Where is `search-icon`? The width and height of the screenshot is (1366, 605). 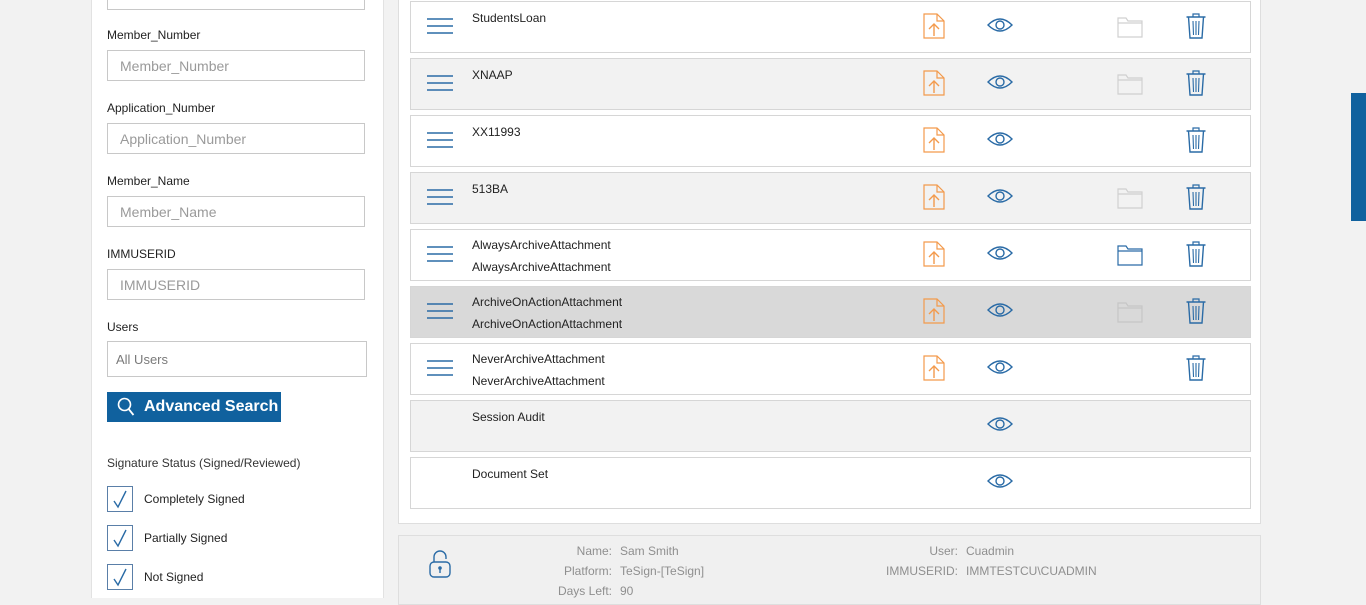 search-icon is located at coordinates (130, 407).